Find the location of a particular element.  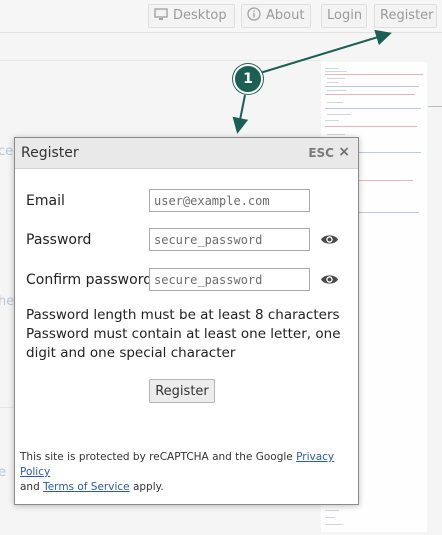

terms-of-service-link: Terms of Service is located at coordinates (86, 487).